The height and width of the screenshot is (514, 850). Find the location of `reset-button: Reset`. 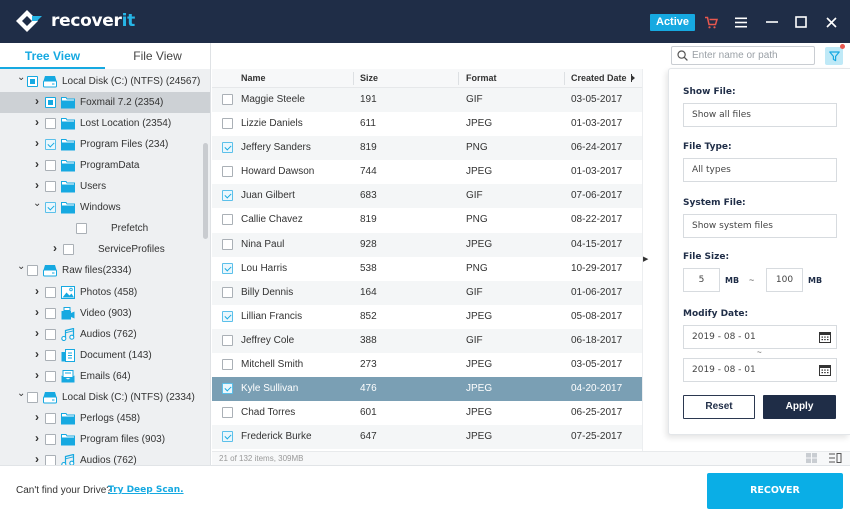

reset-button: Reset is located at coordinates (719, 407).